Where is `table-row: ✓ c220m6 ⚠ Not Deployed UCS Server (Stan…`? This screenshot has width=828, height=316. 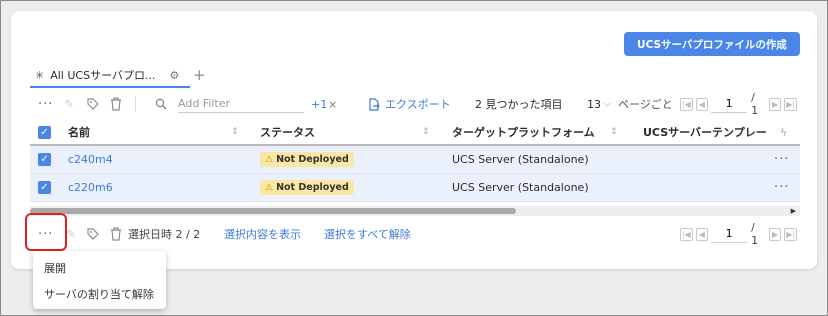
table-row: ✓ c220m6 ⚠ Not Deployed UCS Server (Stan… is located at coordinates (415, 188).